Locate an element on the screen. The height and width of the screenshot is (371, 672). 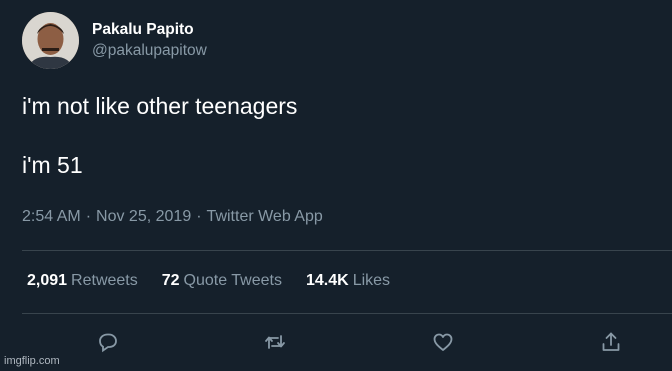
tweet-time: 2:54 AM is located at coordinates (51, 216).